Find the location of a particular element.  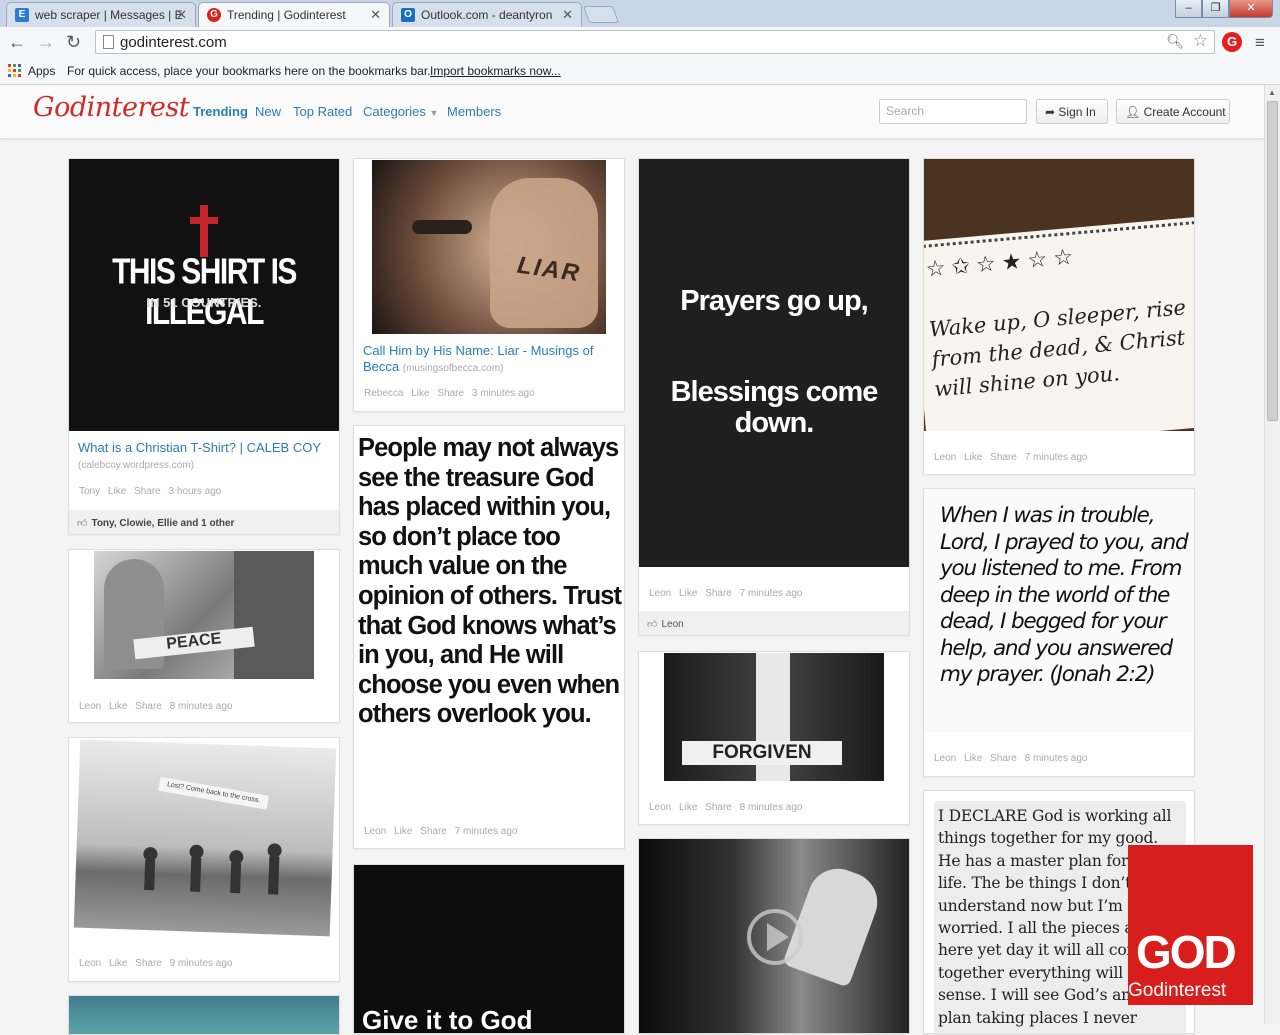

pin-card-give-it-to-god: Give it to God is located at coordinates (489, 949).